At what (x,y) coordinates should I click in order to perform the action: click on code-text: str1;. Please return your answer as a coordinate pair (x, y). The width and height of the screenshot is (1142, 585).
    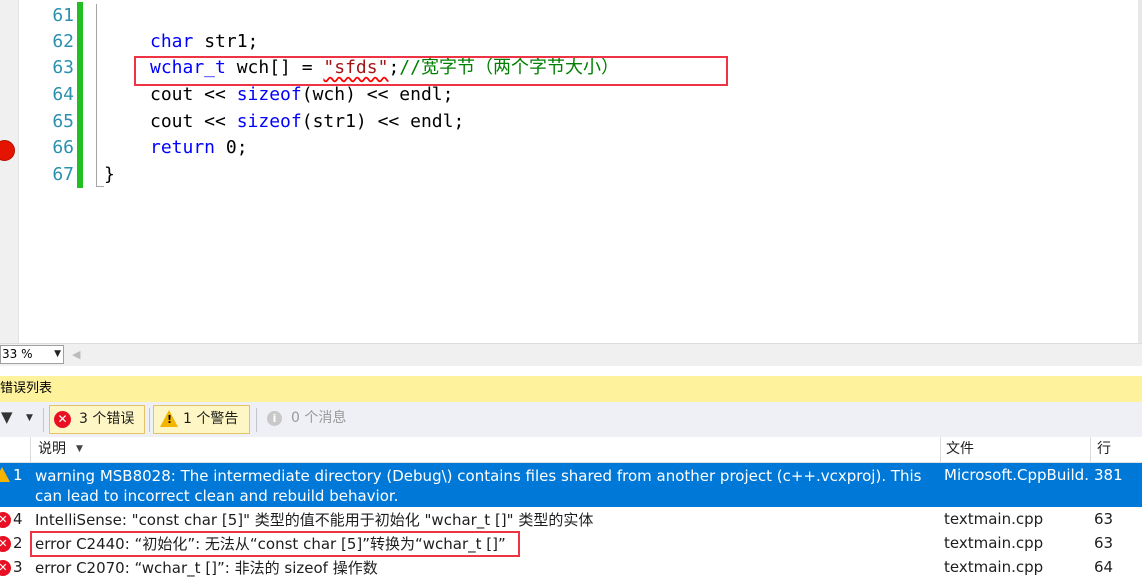
    Looking at the image, I should click on (226, 41).